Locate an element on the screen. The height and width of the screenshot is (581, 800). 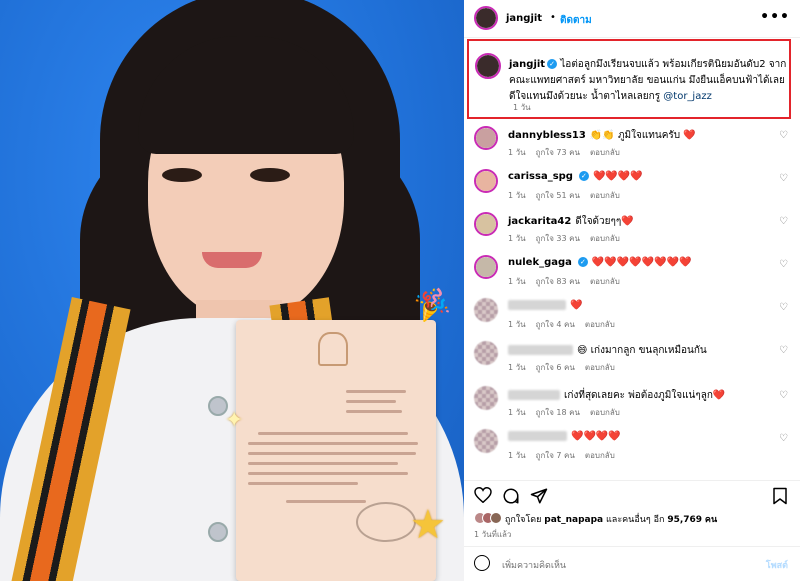
comment-meta: 1 วัน ถูกใจ 33 คน ตอบกลับ is located at coordinates (569, 238).